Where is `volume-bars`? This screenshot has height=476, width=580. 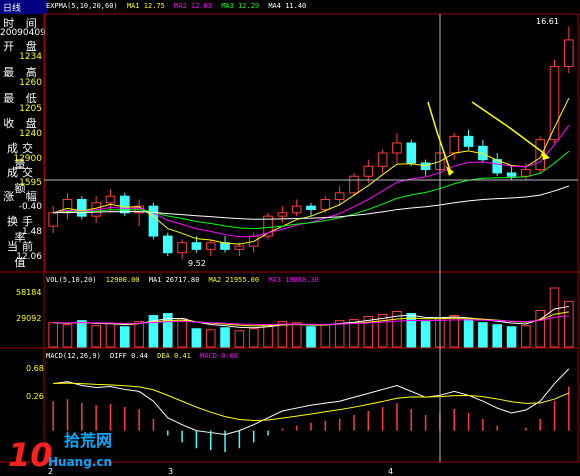
volume-bars is located at coordinates (311, 317).